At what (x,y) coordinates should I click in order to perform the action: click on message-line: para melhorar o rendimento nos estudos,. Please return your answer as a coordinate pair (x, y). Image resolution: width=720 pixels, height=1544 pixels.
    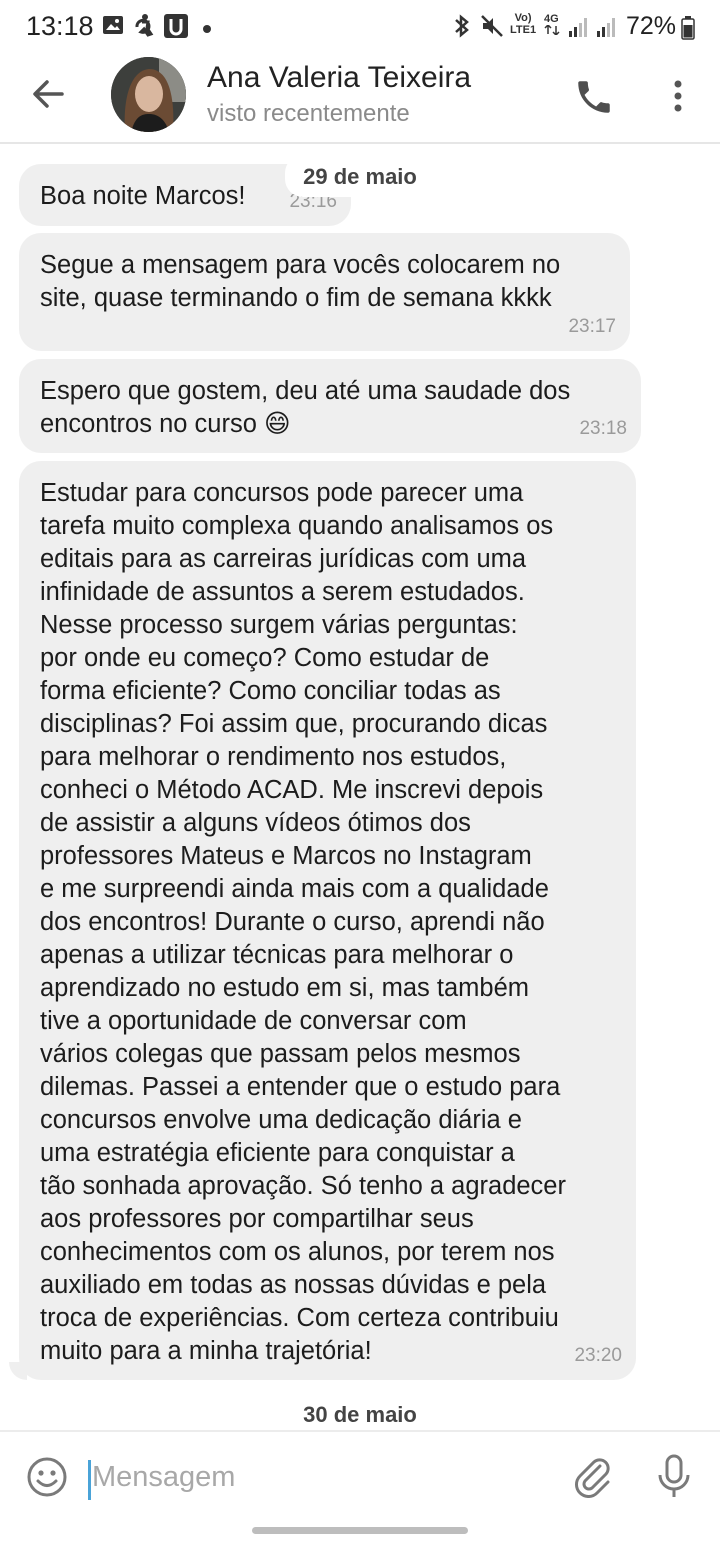
    Looking at the image, I should click on (273, 757).